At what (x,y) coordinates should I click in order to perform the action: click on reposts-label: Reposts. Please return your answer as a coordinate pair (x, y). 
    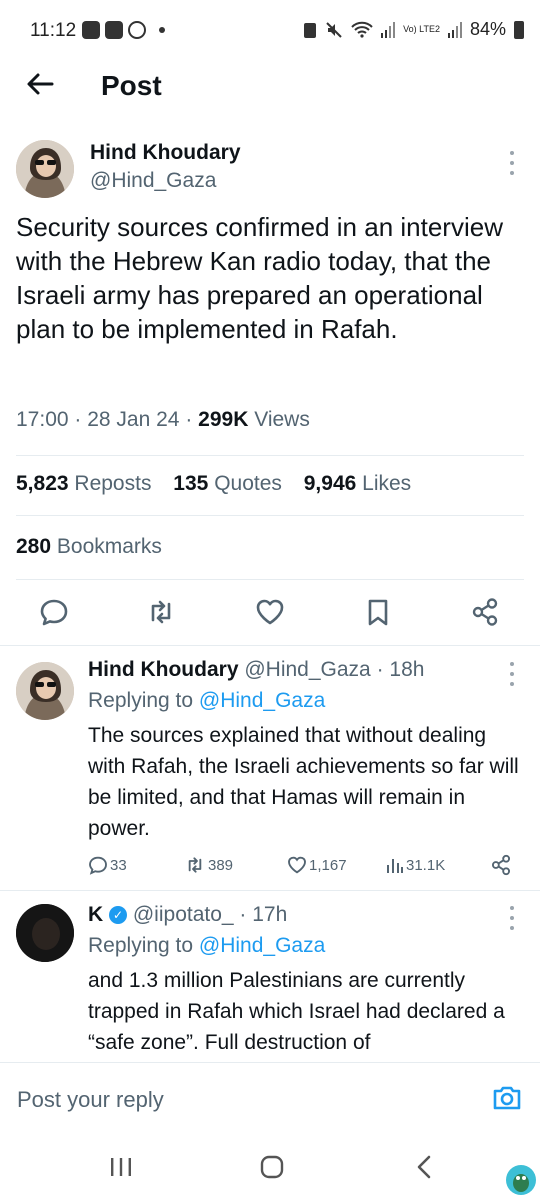
    Looking at the image, I should click on (113, 483).